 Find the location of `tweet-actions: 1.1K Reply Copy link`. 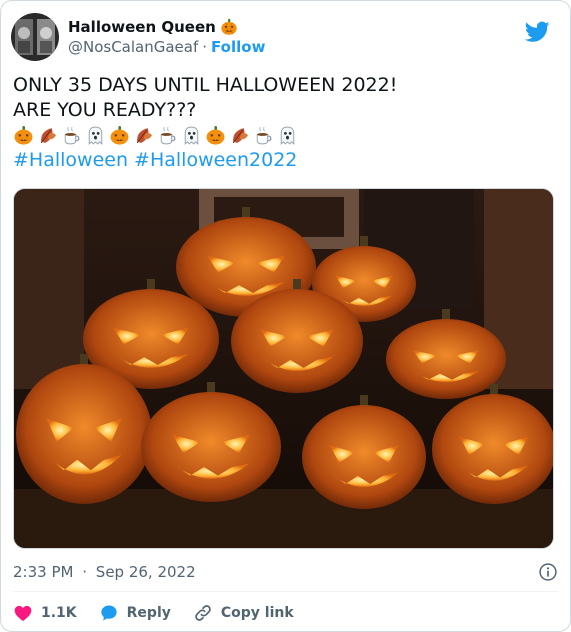

tweet-actions: 1.1K Reply Copy link is located at coordinates (153, 613).